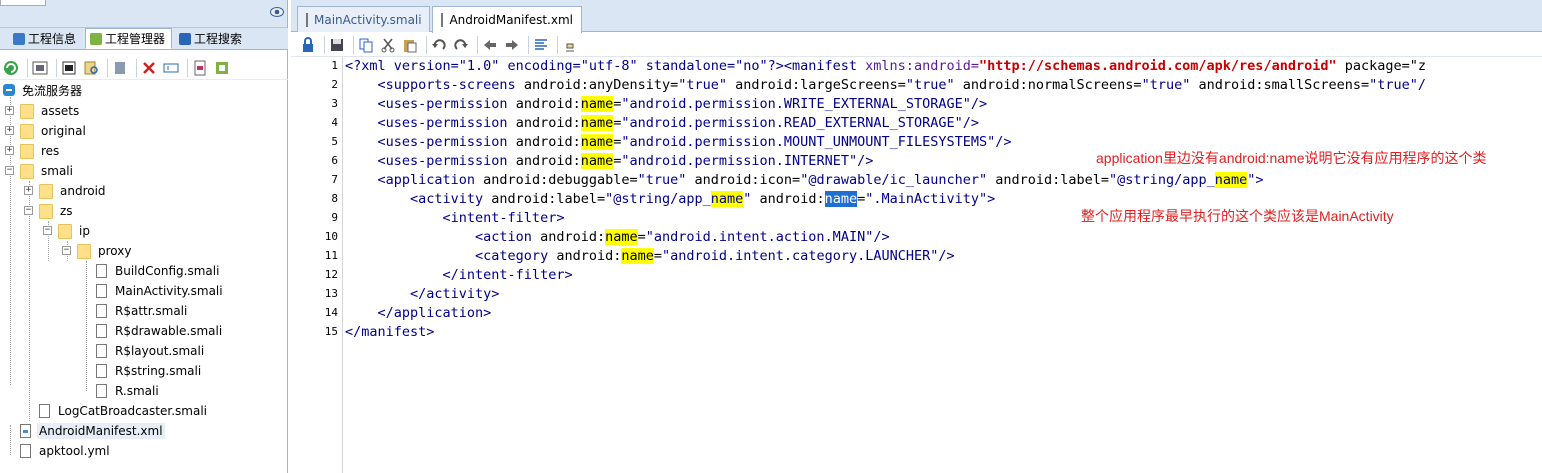 Image resolution: width=1542 pixels, height=473 pixels. Describe the element at coordinates (200, 68) in the screenshot. I see `document-icon` at that location.